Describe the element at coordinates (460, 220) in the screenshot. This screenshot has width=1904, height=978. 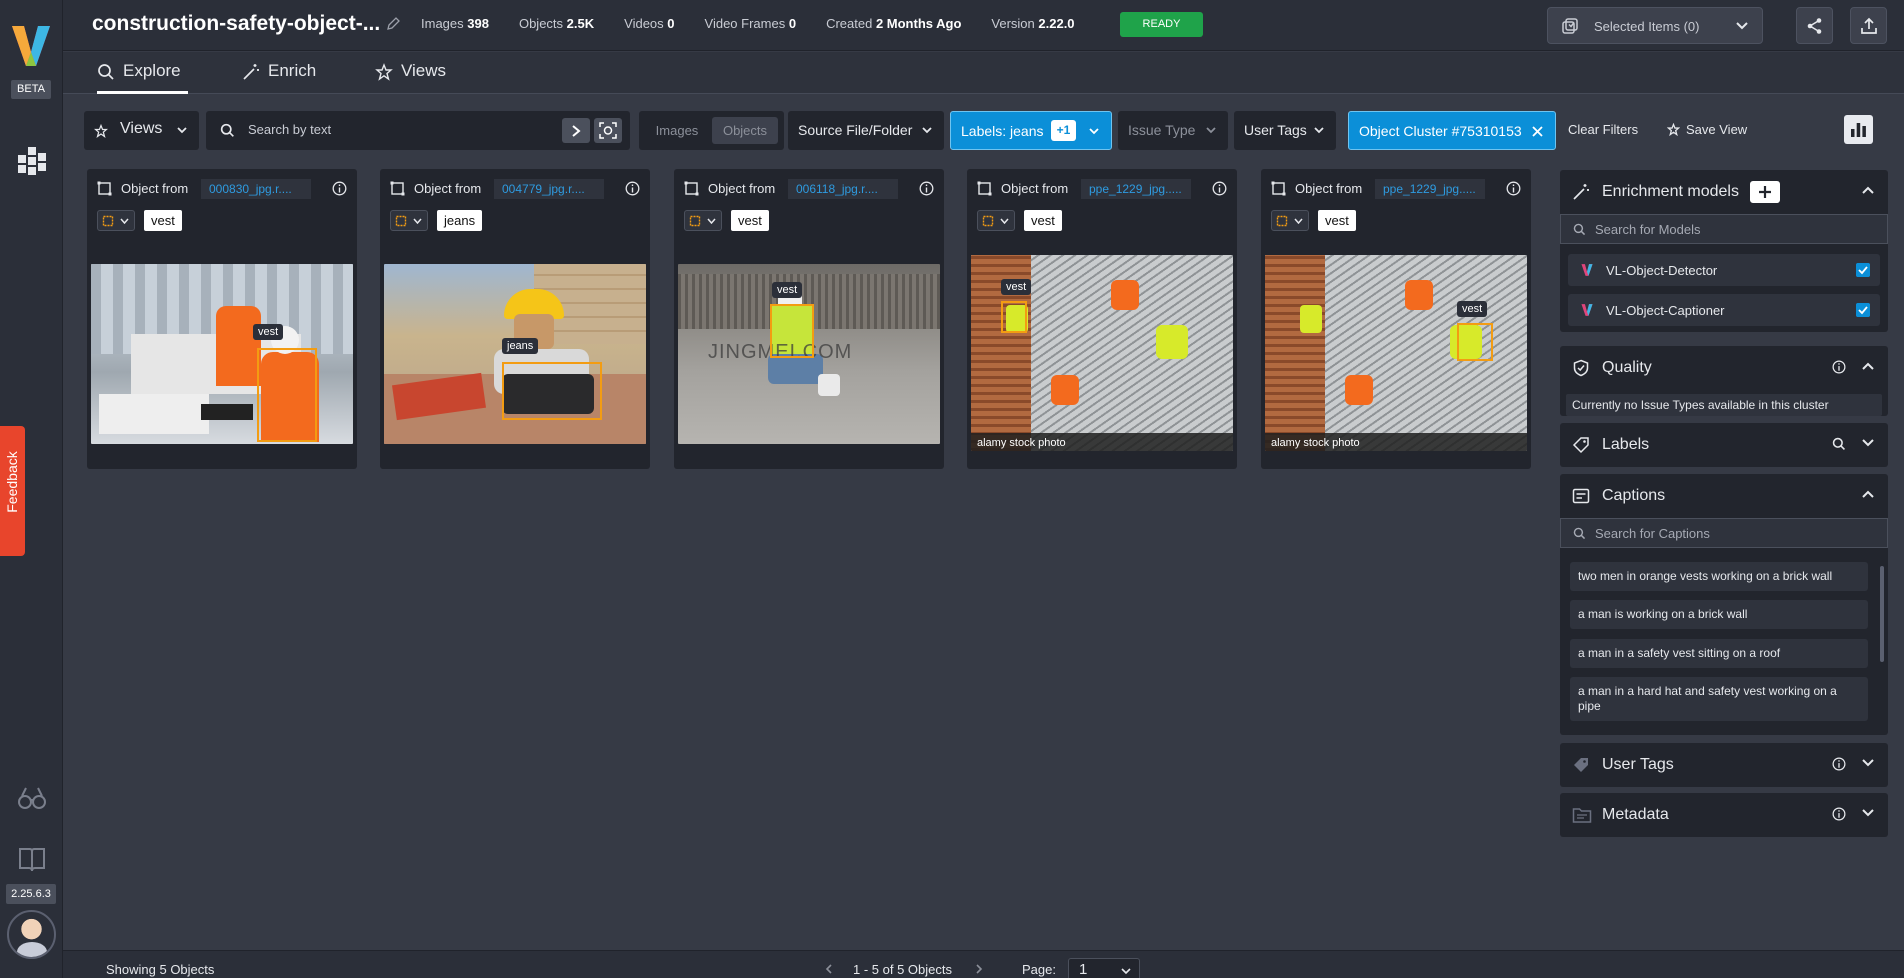
I see `label-tag: jeans` at that location.